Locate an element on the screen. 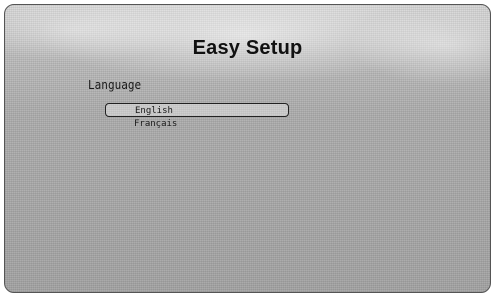 The width and height of the screenshot is (495, 297). language-option-english: English is located at coordinates (197, 110).